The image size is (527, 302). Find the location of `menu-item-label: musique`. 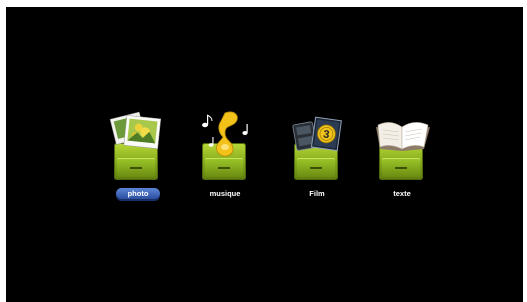

menu-item-label: musique is located at coordinates (225, 193).